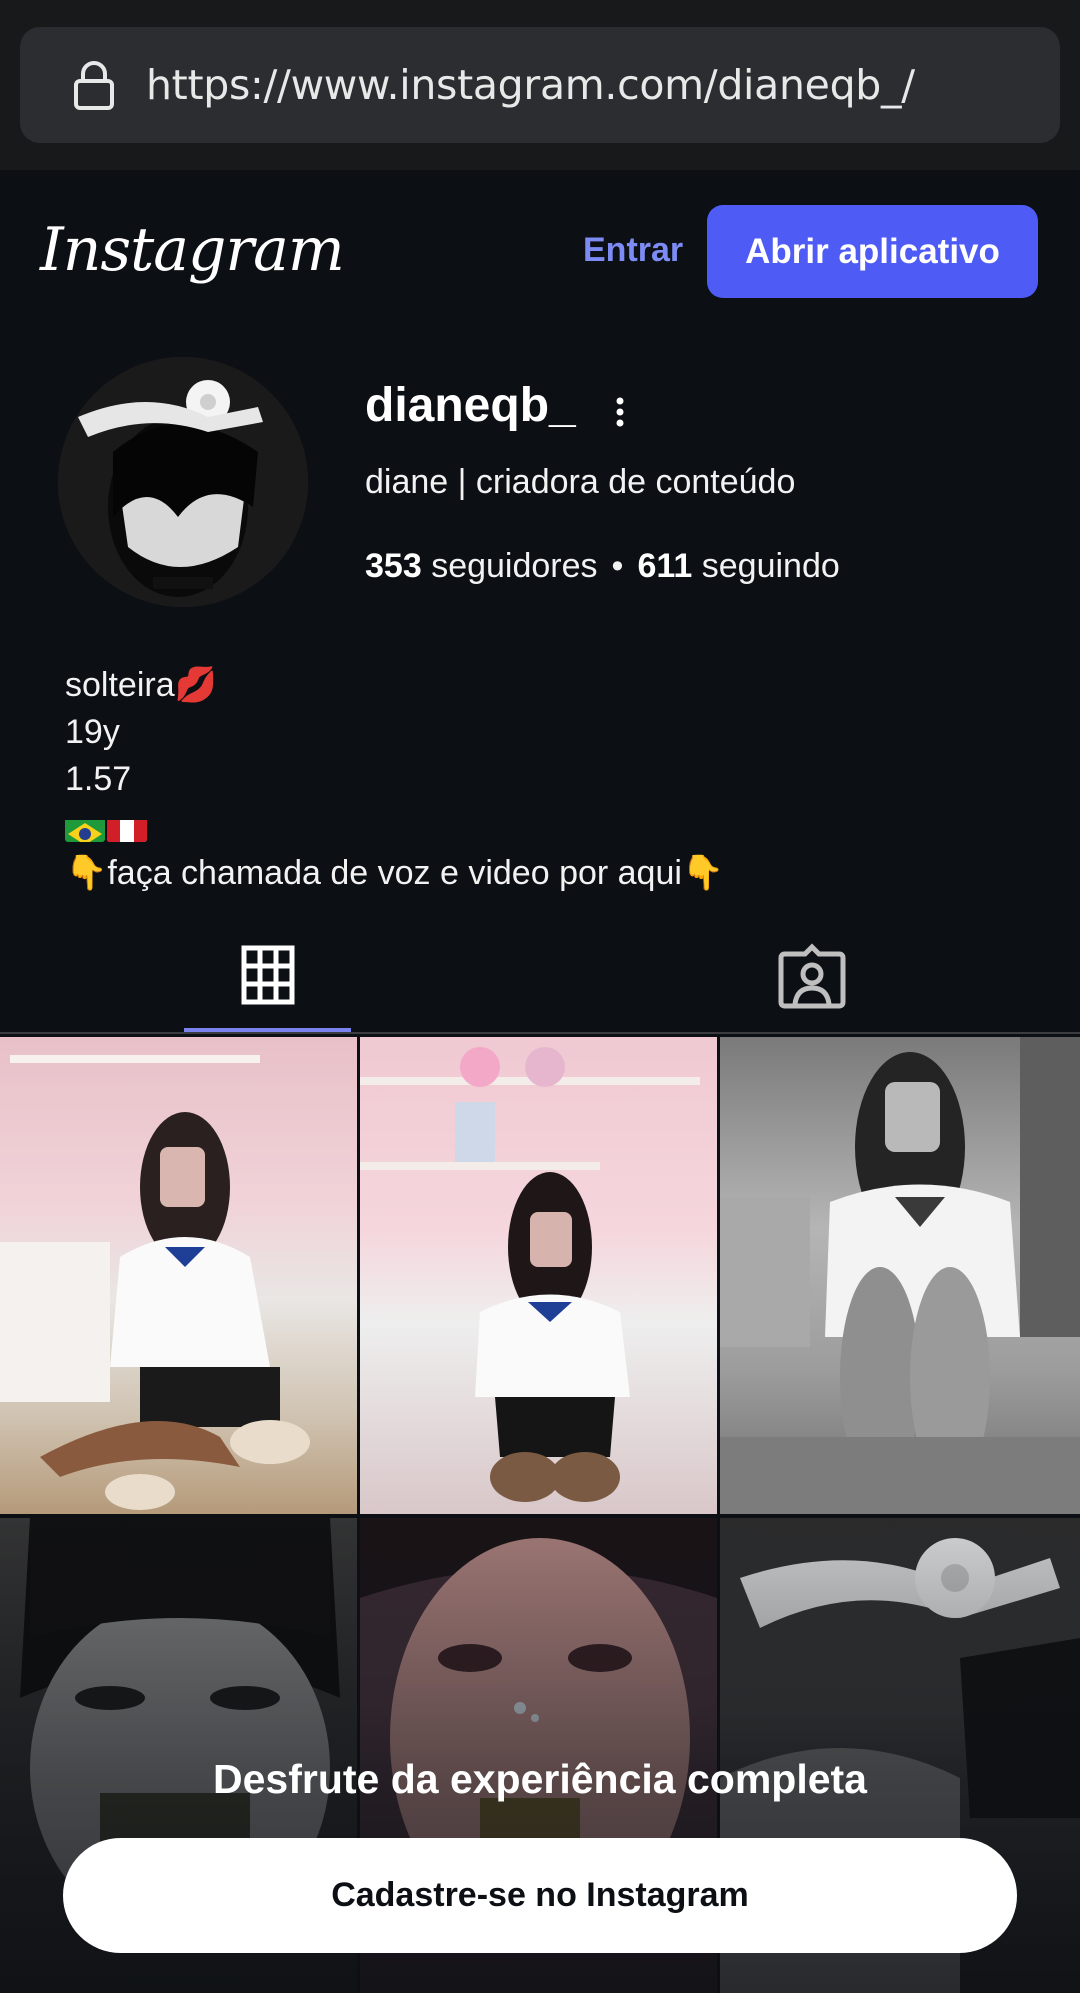 This screenshot has width=1080, height=1993. What do you see at coordinates (393, 566) in the screenshot?
I see `followers-count: 353` at bounding box center [393, 566].